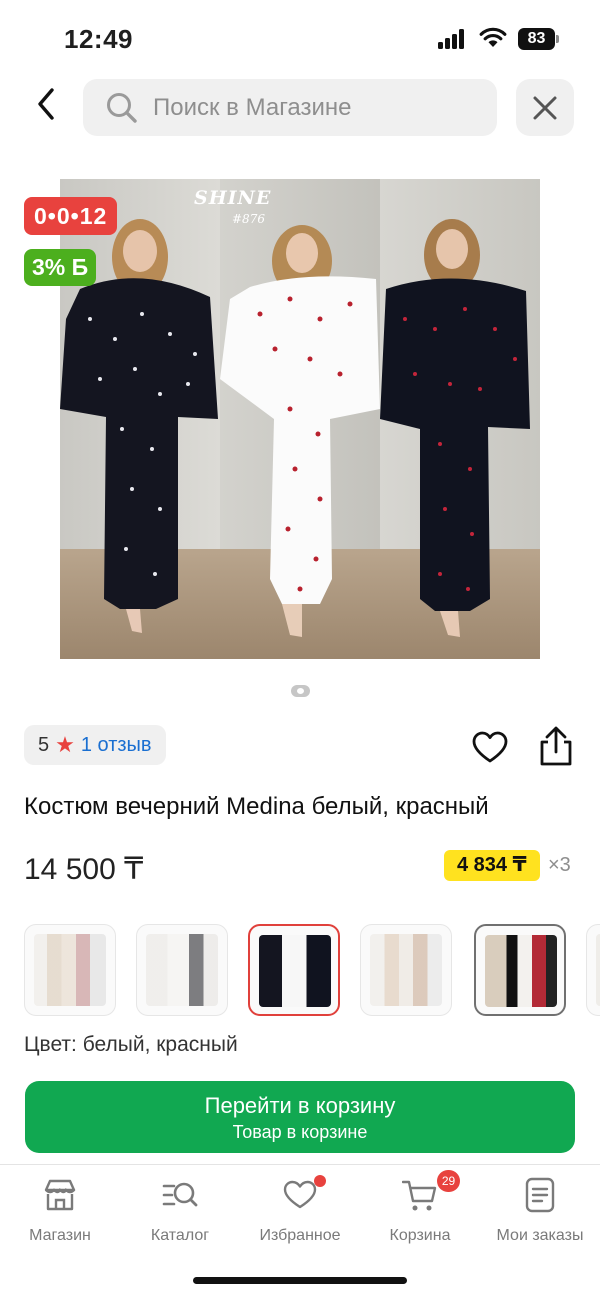  I want to click on search-input: Поиск в Магазине, so click(252, 107).